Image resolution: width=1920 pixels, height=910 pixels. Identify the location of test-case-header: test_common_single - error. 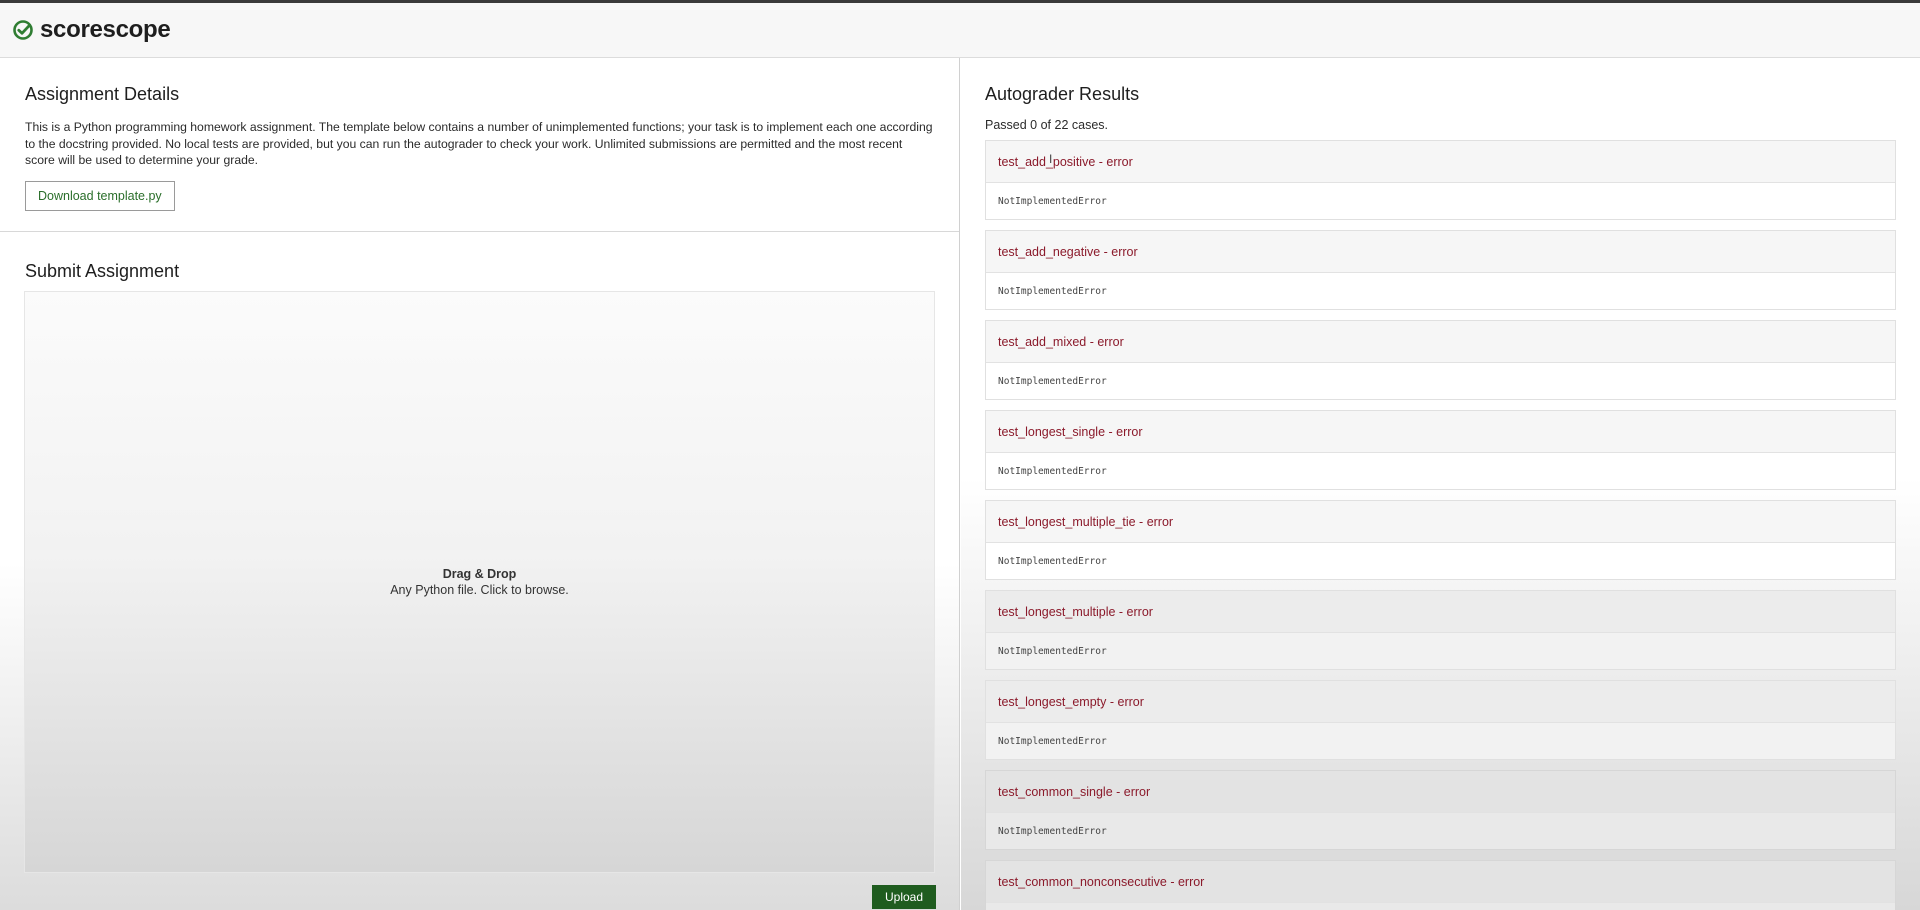
(1440, 792).